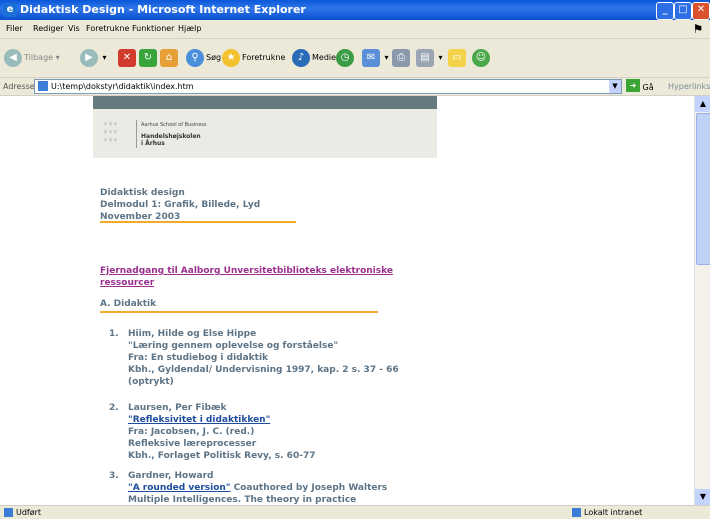 Image resolution: width=710 pixels, height=519 pixels. What do you see at coordinates (74, 29) in the screenshot?
I see `menu-vis: Vis` at bounding box center [74, 29].